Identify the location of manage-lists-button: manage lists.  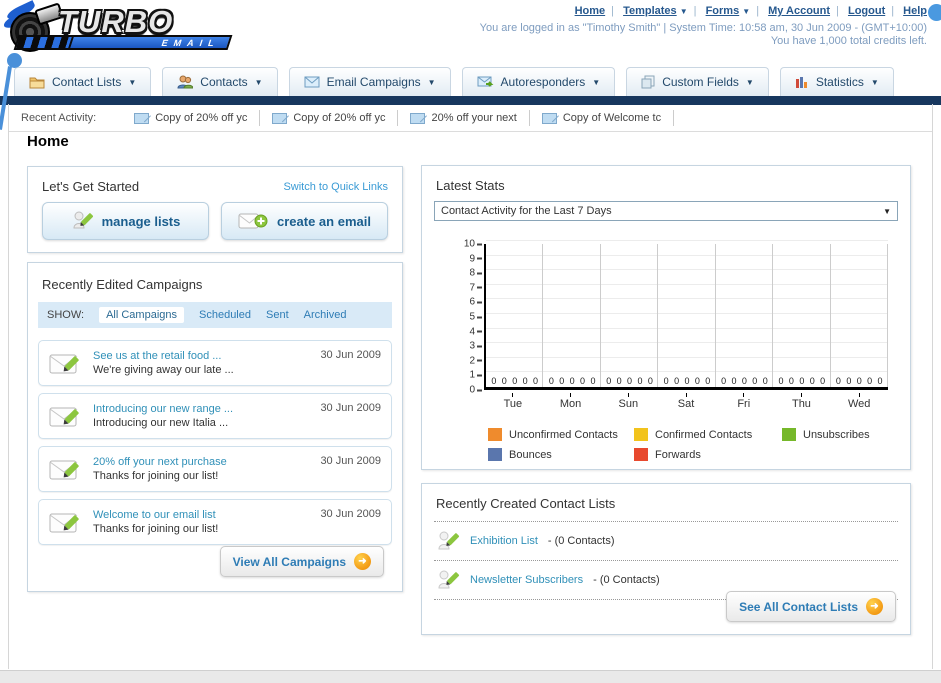
(125, 221).